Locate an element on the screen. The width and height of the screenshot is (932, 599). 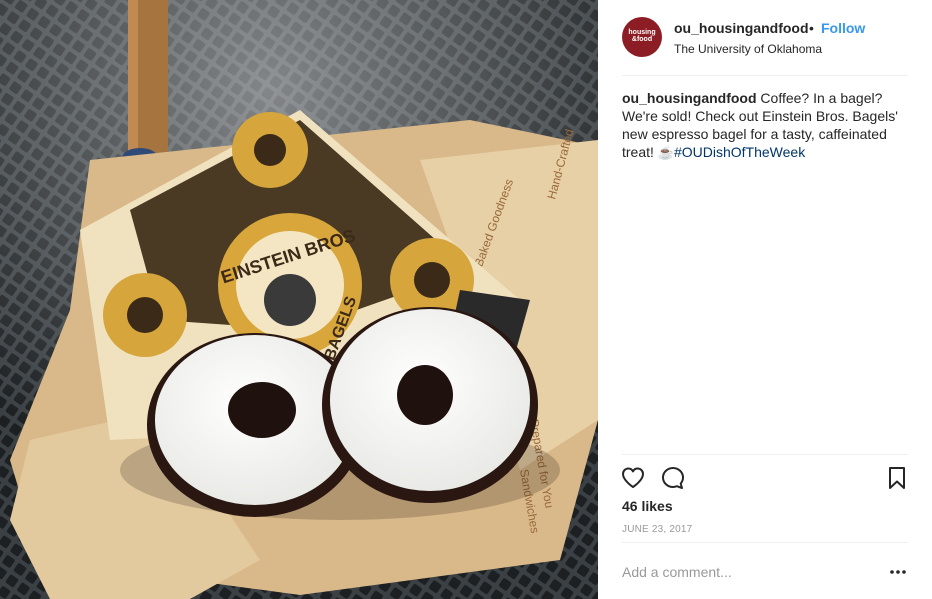
bagel-right is located at coordinates (430, 405).